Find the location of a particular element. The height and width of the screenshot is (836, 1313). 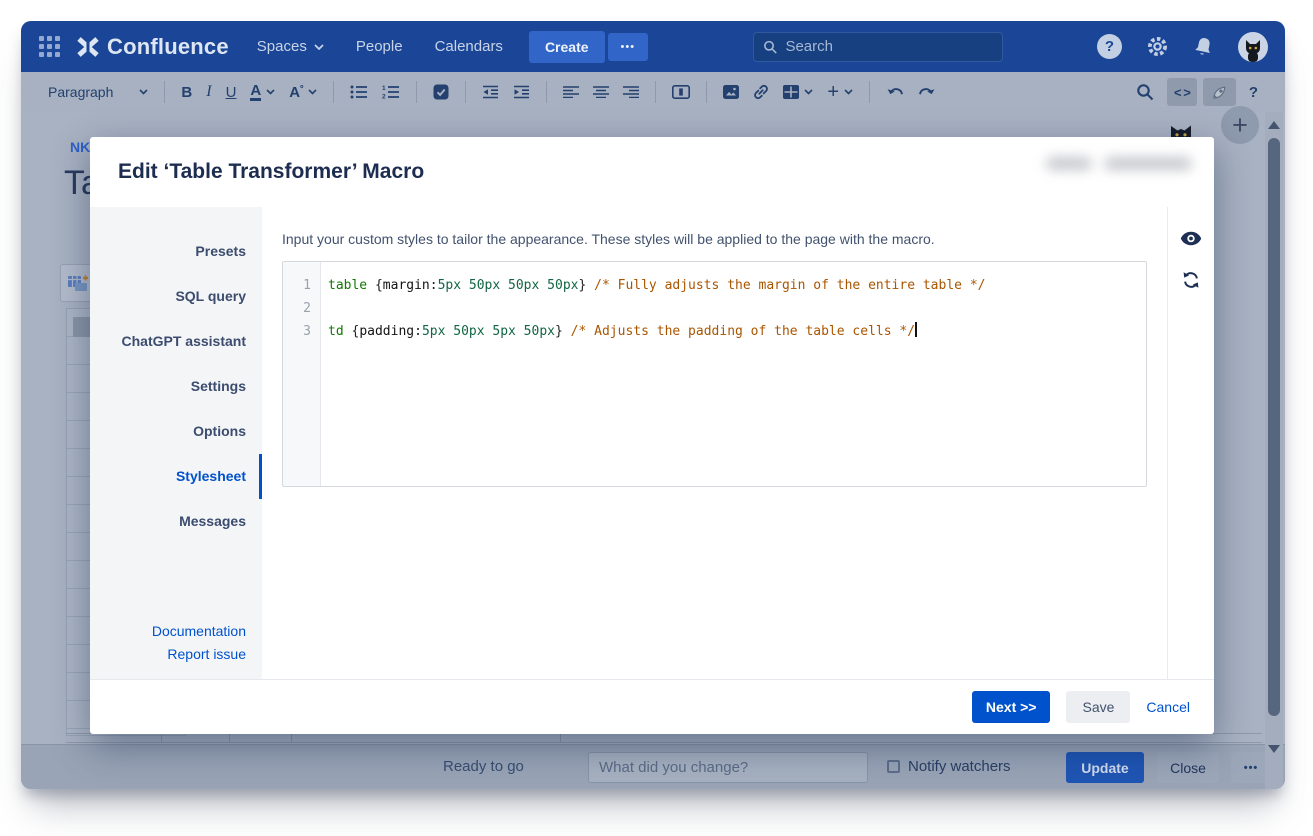

align-left-button is located at coordinates (571, 92).